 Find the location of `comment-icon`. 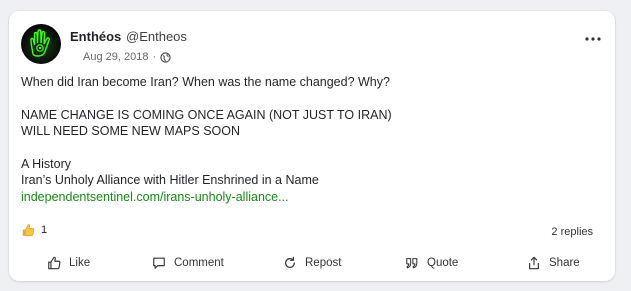

comment-icon is located at coordinates (159, 263).